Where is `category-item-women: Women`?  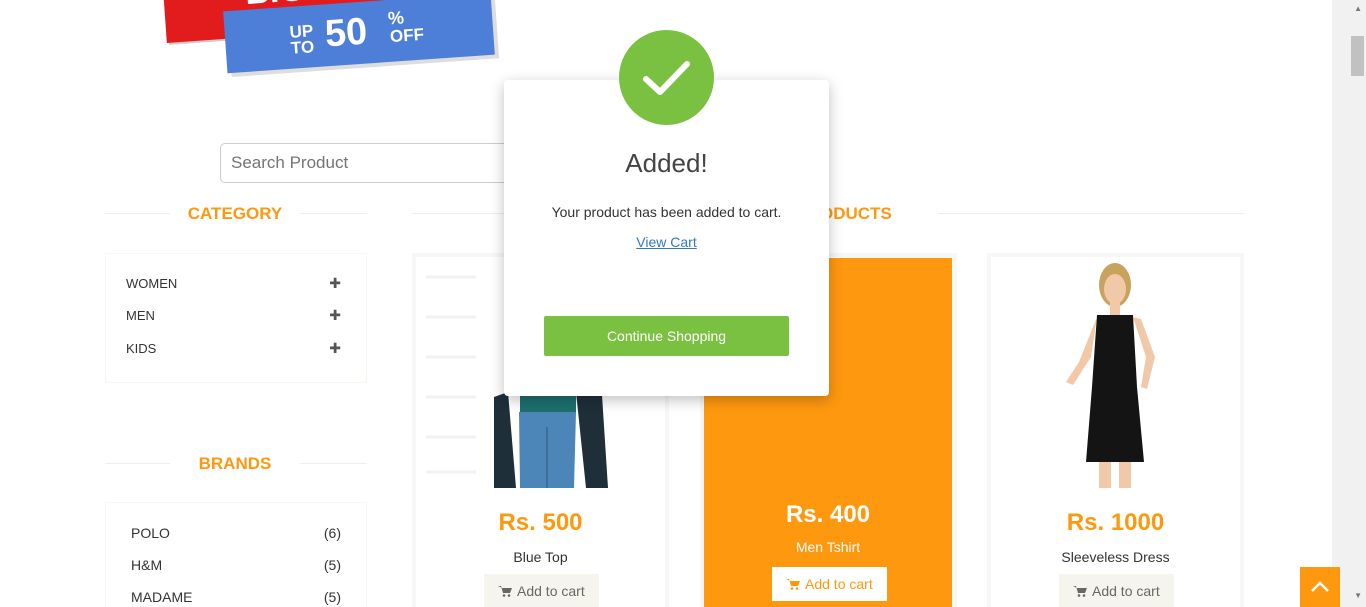
category-item-women: Women is located at coordinates (151, 283).